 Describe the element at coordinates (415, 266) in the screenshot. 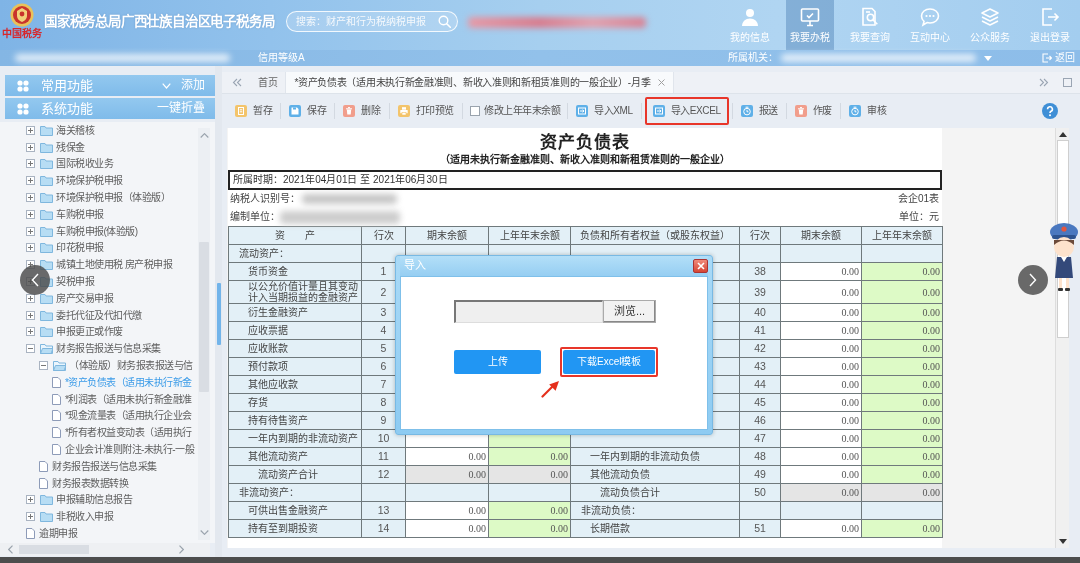

I see `dialog-title: 导入` at that location.